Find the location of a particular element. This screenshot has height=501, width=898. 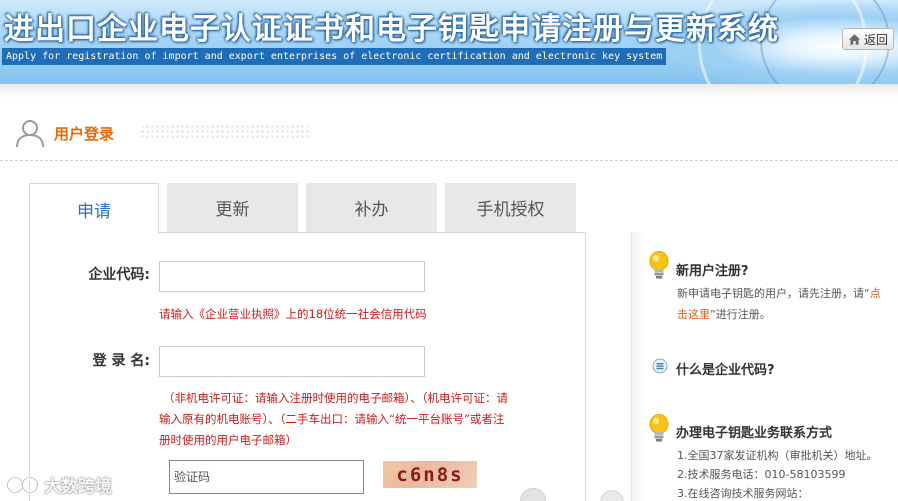

tab-mobile-auth-label: 手机授权 is located at coordinates (510, 210).